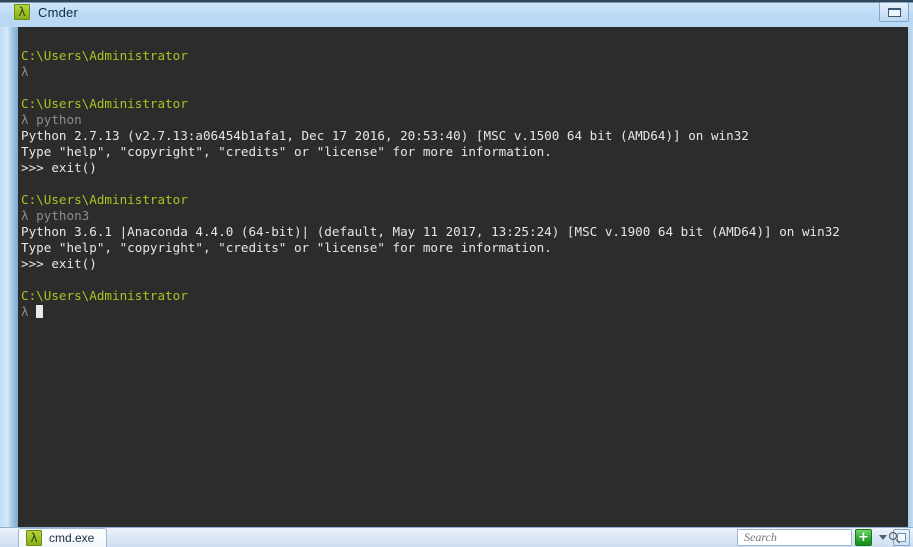 Image resolution: width=913 pixels, height=547 pixels. I want to click on restore-window-button, so click(894, 12).